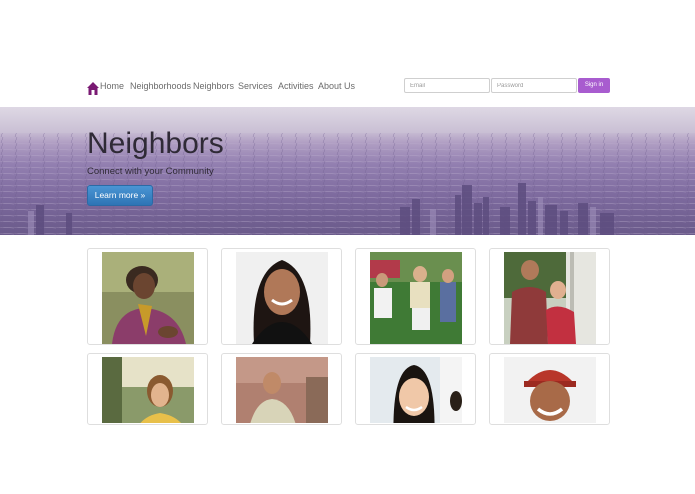 The image size is (695, 494). Describe the element at coordinates (336, 86) in the screenshot. I see `nav-link-about-us: About Us` at that location.